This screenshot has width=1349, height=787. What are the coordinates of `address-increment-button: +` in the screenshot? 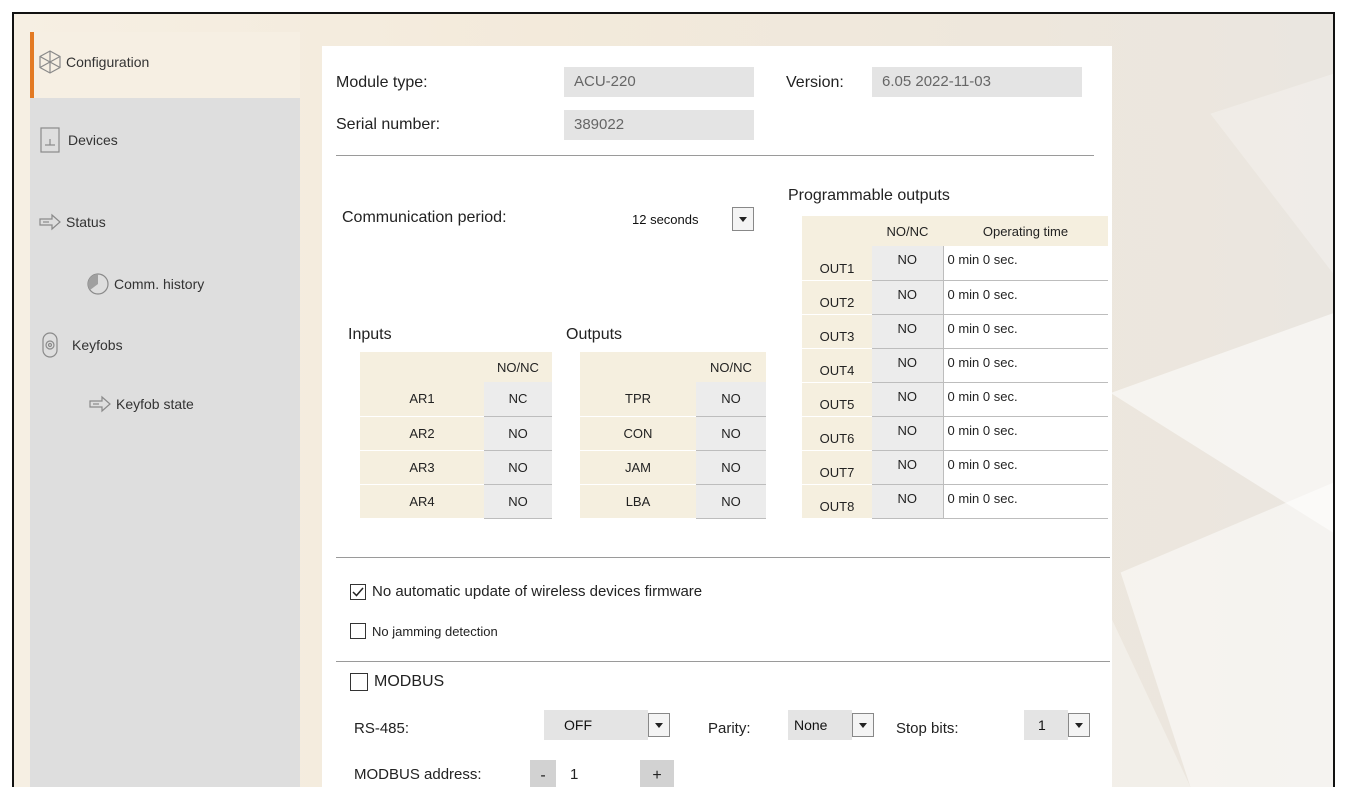 It's located at (657, 773).